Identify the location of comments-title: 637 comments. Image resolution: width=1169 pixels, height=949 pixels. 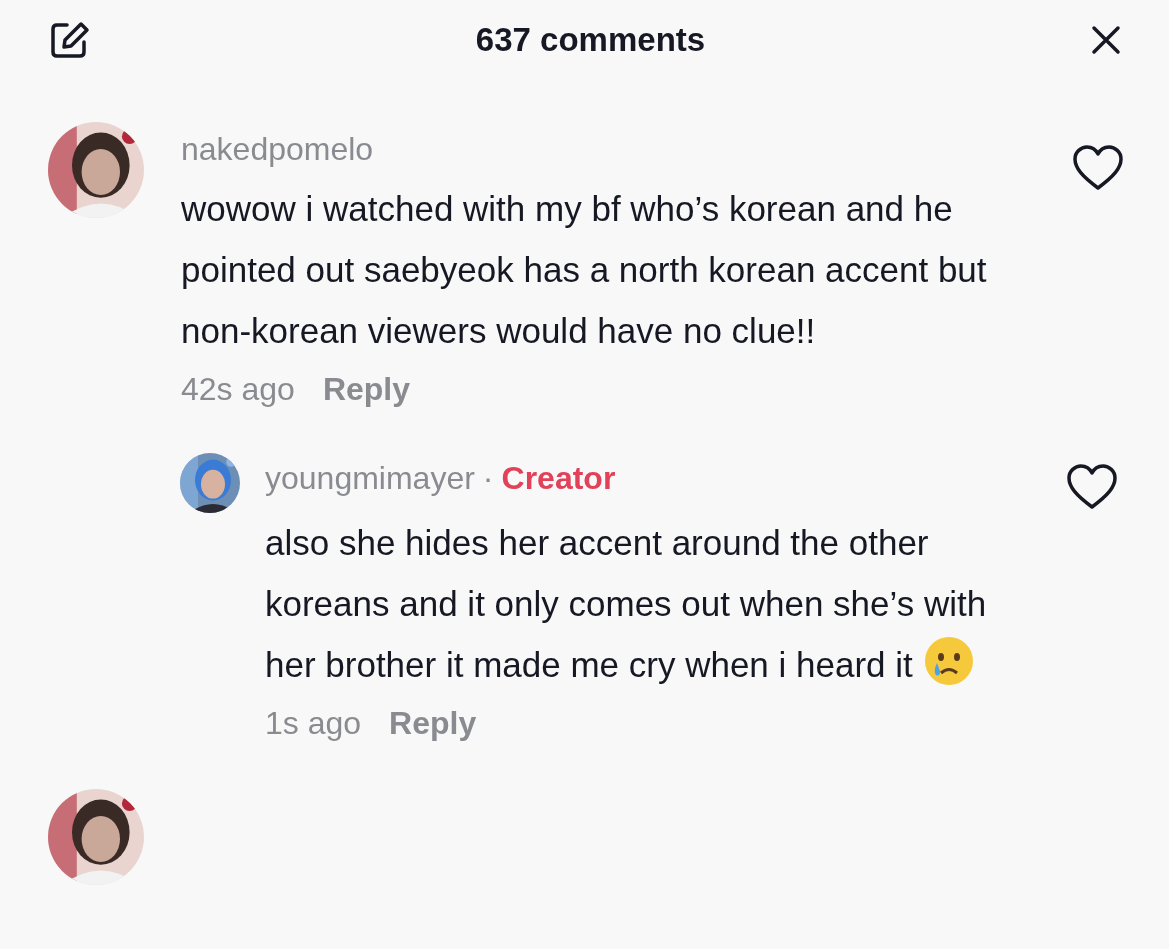
(590, 40).